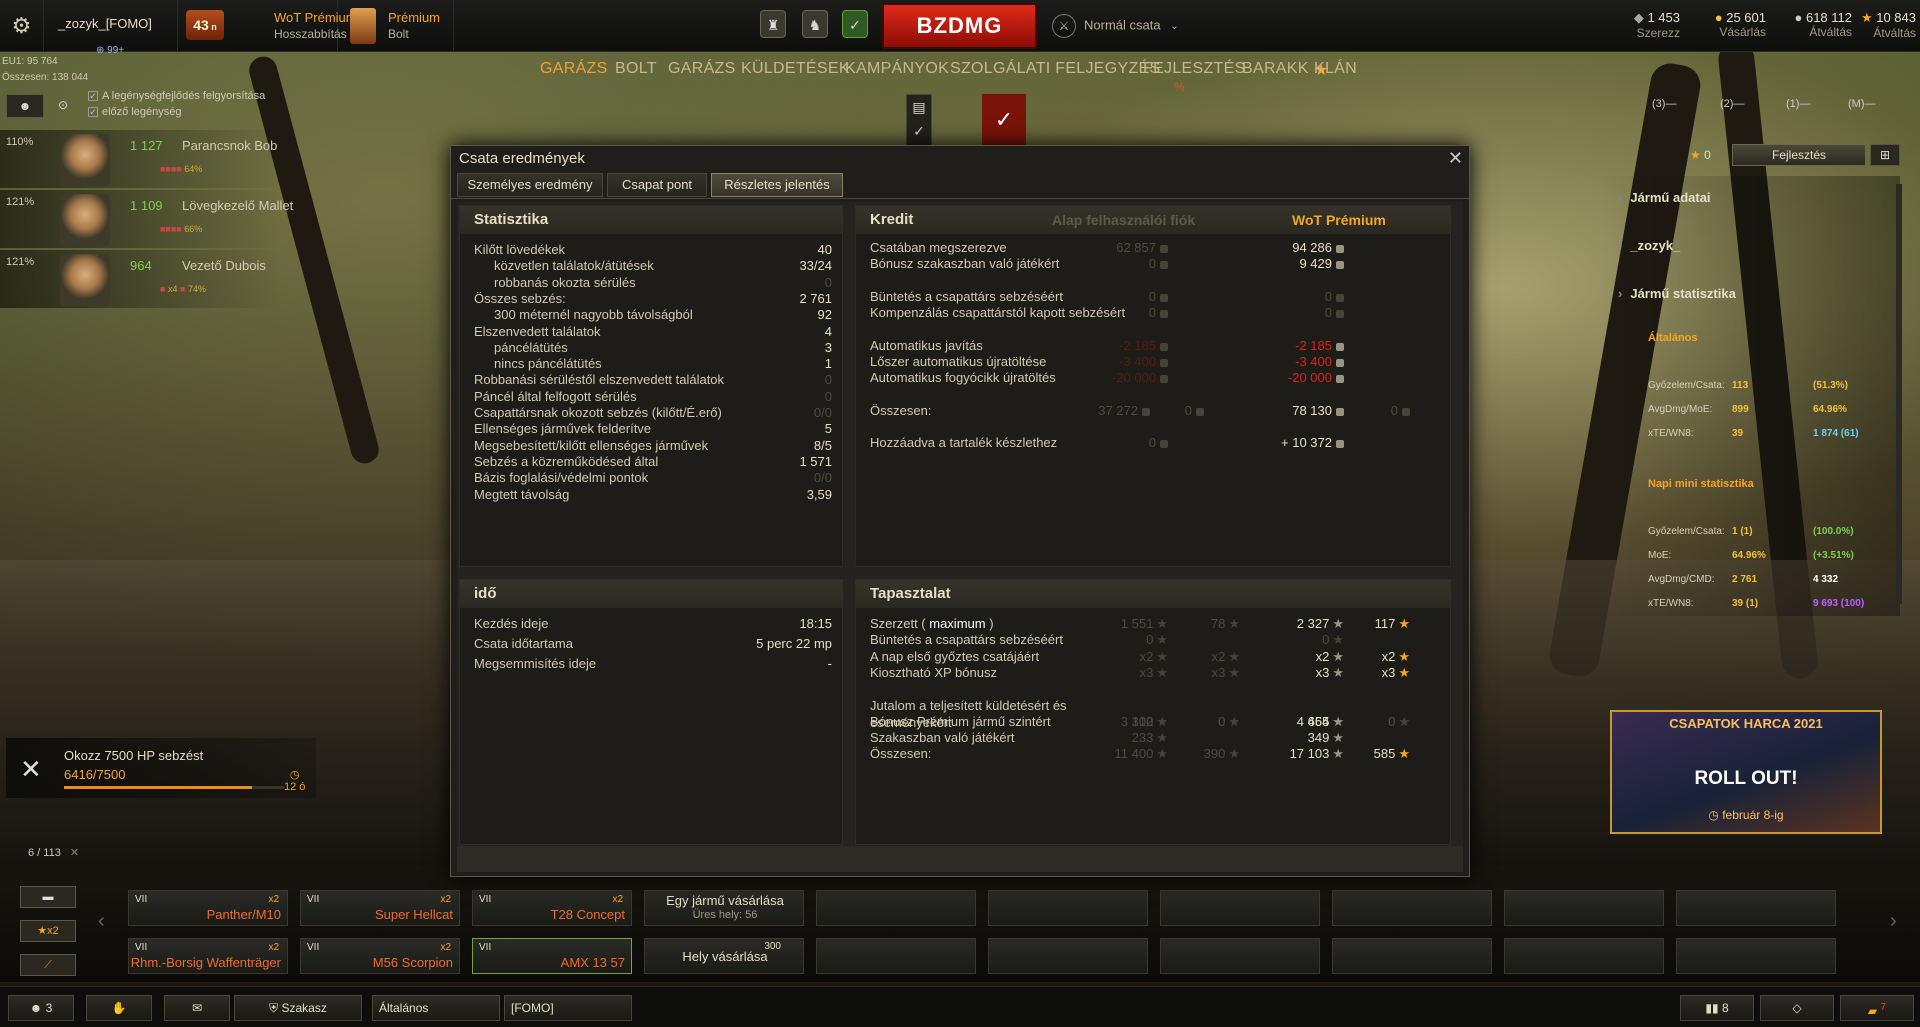 This screenshot has height=1027, width=1920. What do you see at coordinates (197, 1008) in the screenshot?
I see `chat-icon: ✉` at bounding box center [197, 1008].